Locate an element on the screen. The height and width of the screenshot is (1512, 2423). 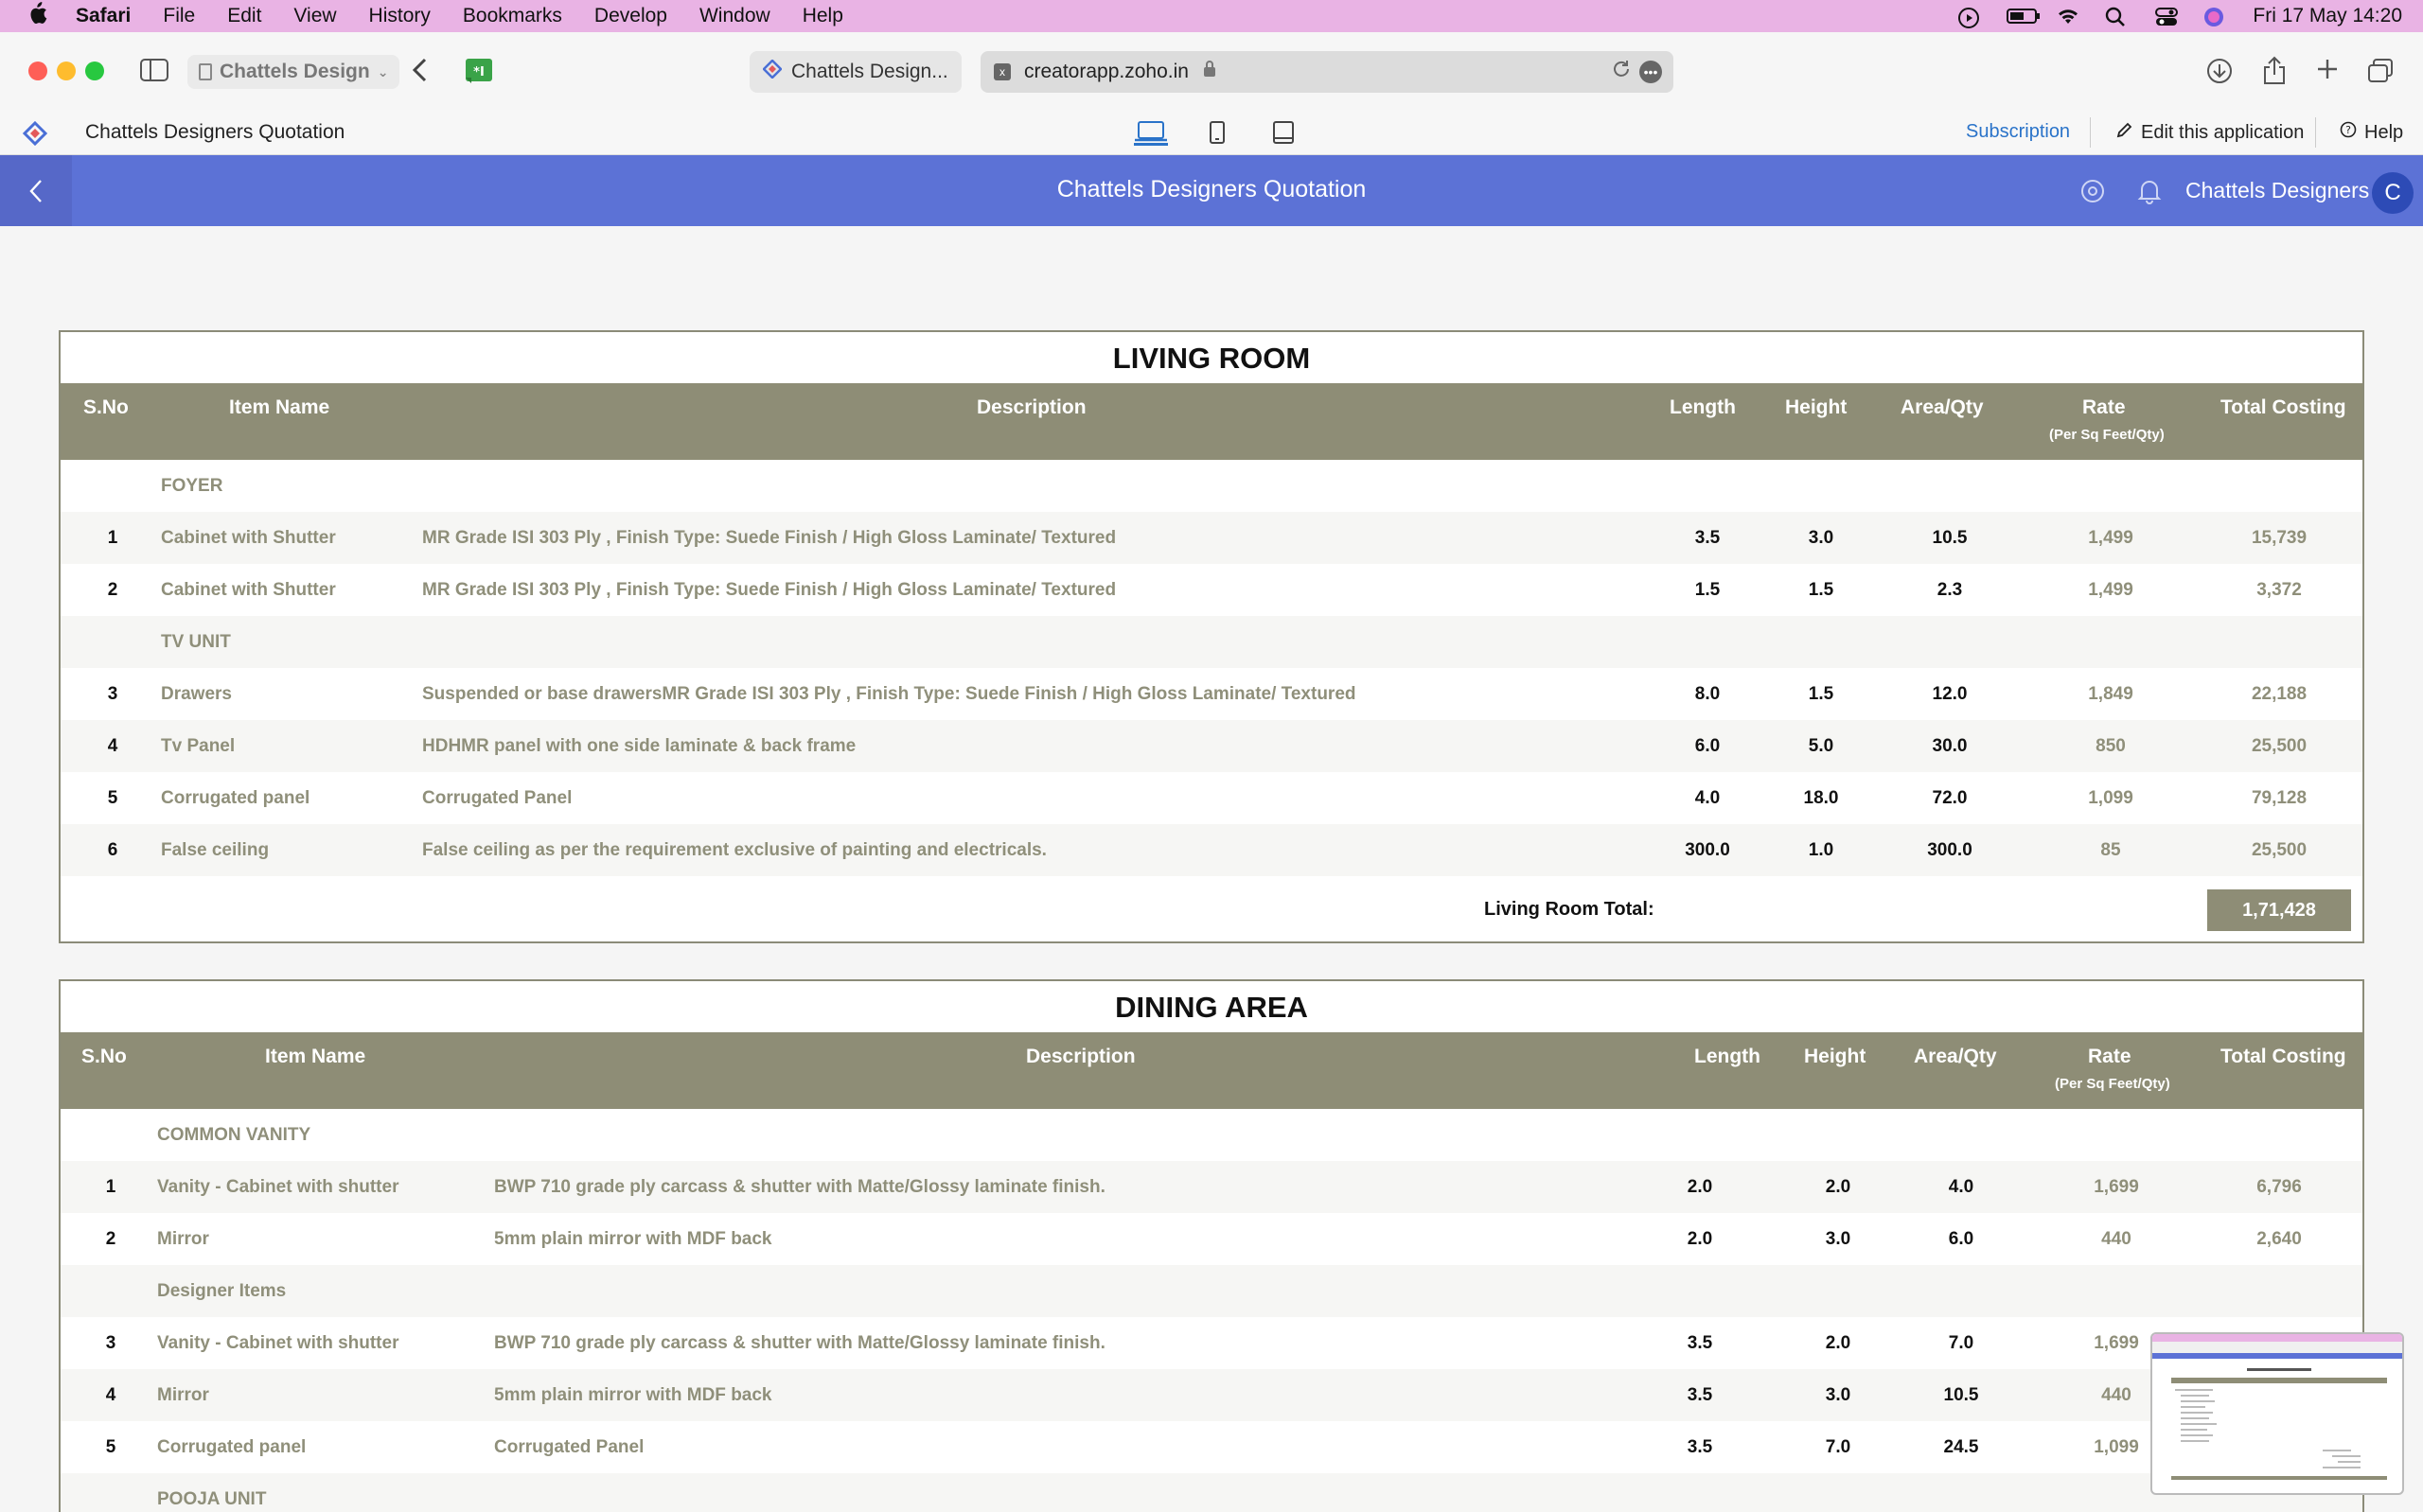
zoho-creator-logo-icon is located at coordinates (35, 135).